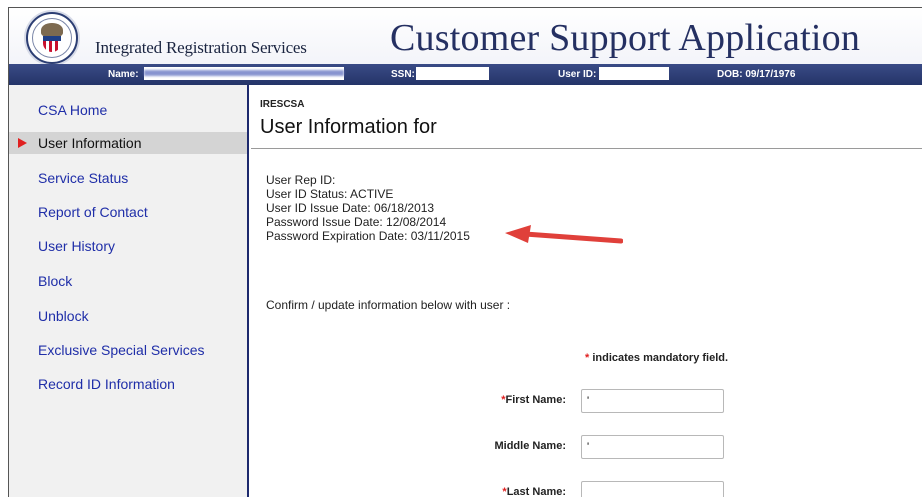 The height and width of the screenshot is (497, 922). Describe the element at coordinates (128, 178) in the screenshot. I see `sidebar-item-service-status: Service Status` at that location.